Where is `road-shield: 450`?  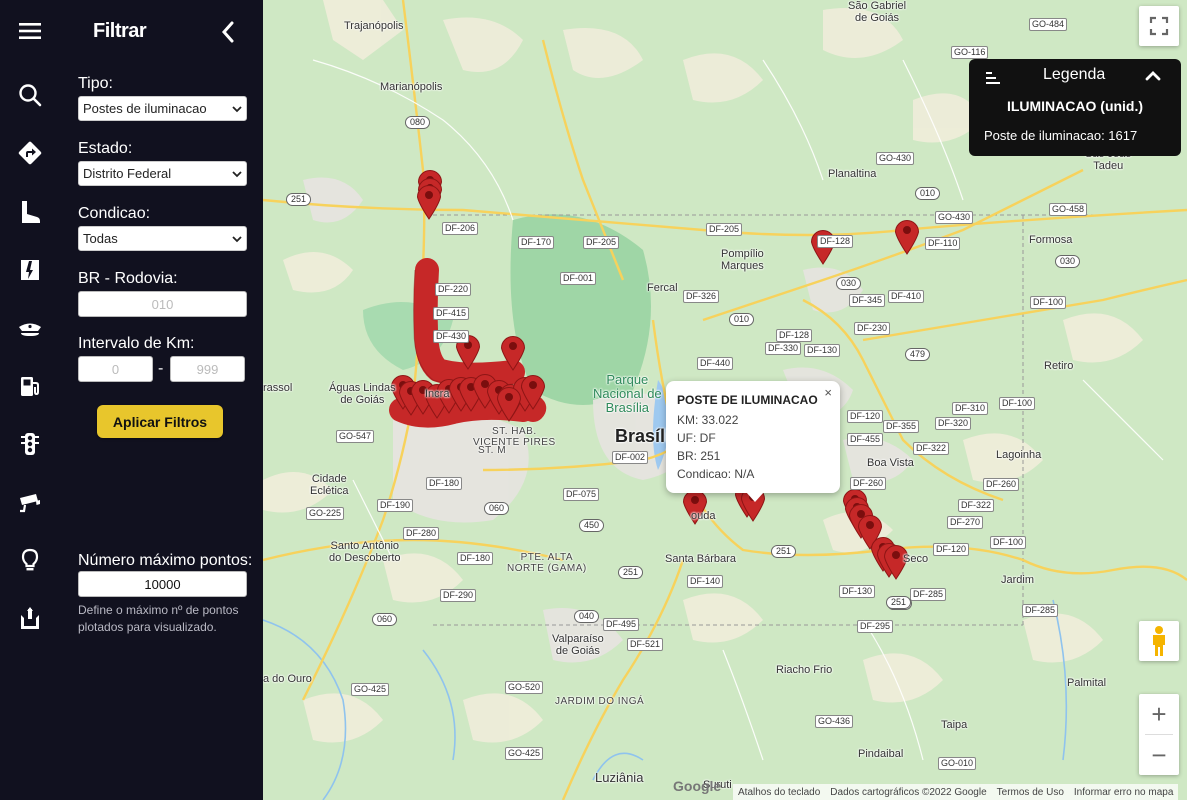
road-shield: 450 is located at coordinates (592, 525).